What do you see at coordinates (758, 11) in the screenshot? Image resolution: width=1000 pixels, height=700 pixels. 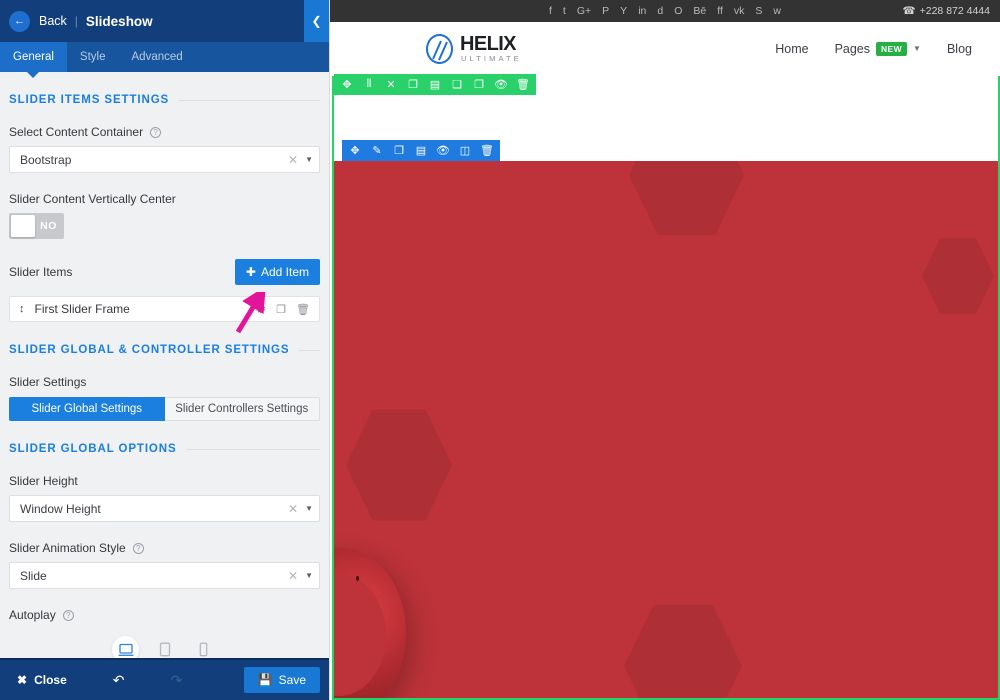 I see `skype-icon: S` at bounding box center [758, 11].